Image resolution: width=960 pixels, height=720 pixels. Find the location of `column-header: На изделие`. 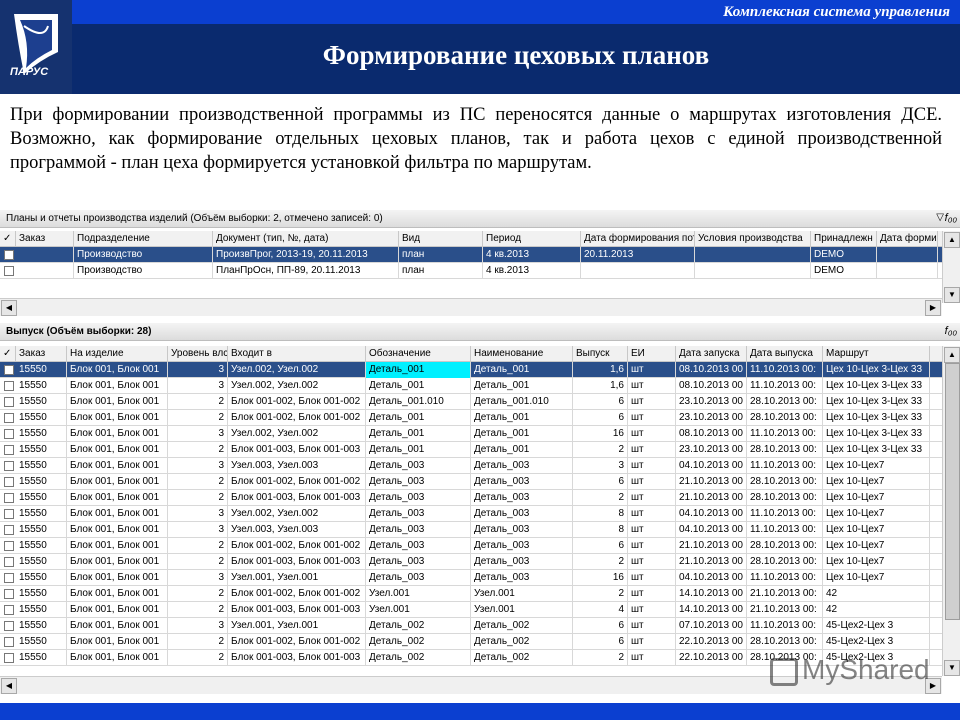

column-header: На изделие is located at coordinates (117, 353).